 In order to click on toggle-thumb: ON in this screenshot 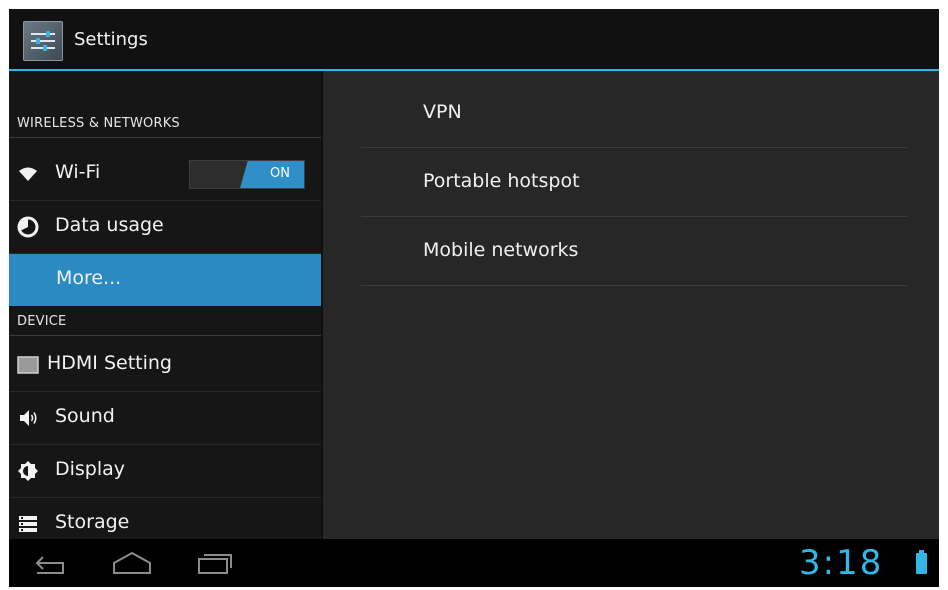, I will do `click(272, 174)`.